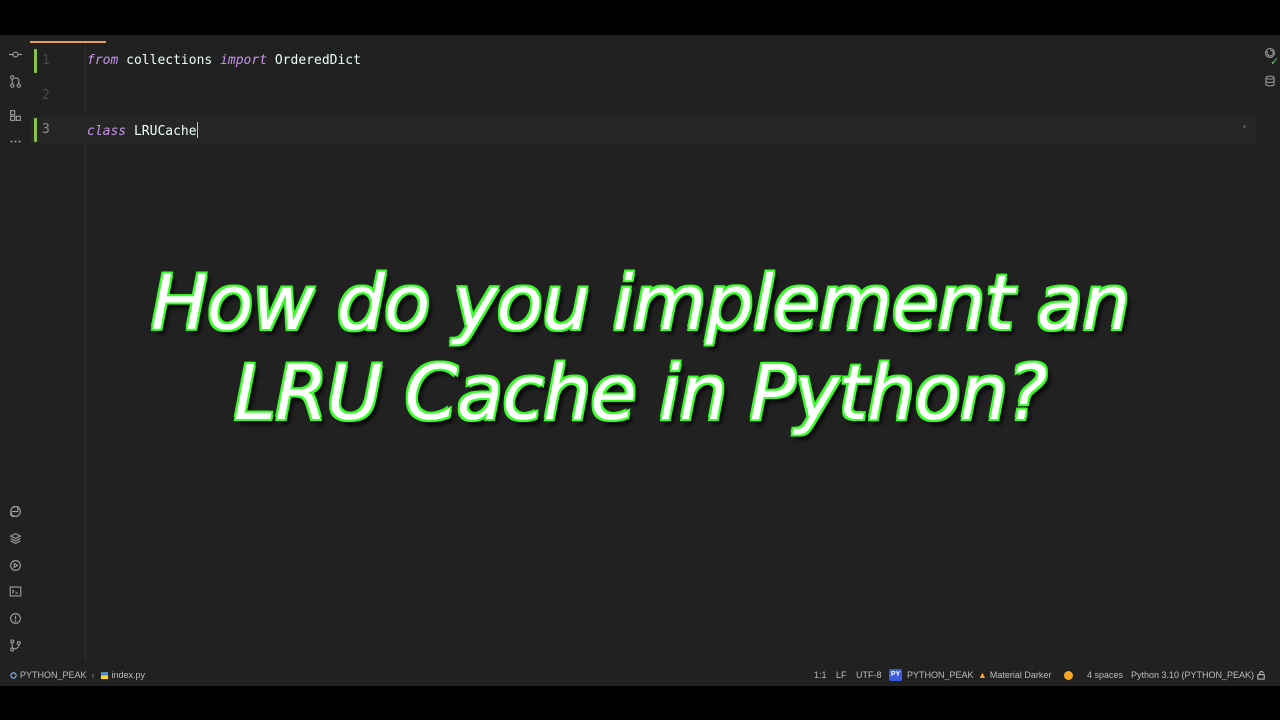  I want to click on more-icon, so click(15, 141).